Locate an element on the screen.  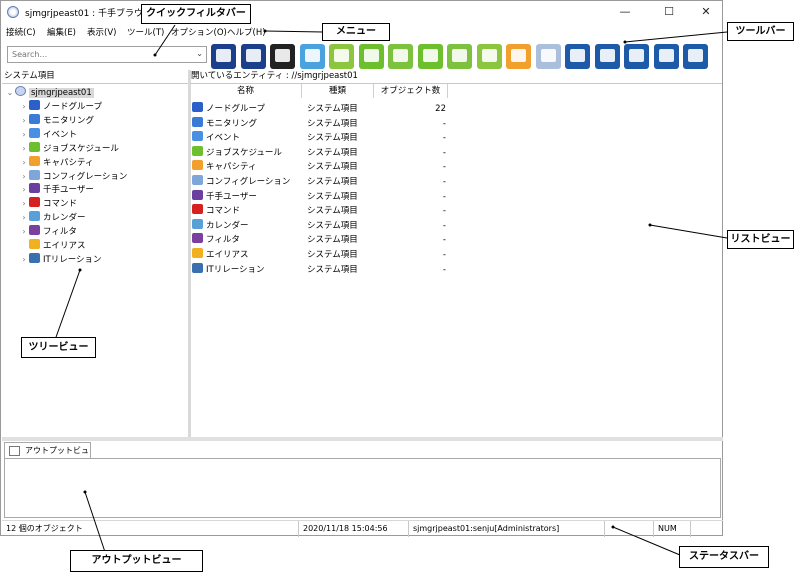
callout-menu: メニュー is located at coordinates (356, 32).